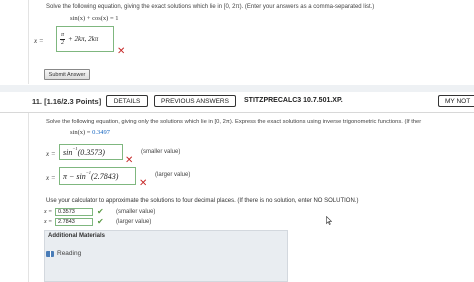  What do you see at coordinates (161, 152) in the screenshot?
I see `answer1-note: (smaller value)` at bounding box center [161, 152].